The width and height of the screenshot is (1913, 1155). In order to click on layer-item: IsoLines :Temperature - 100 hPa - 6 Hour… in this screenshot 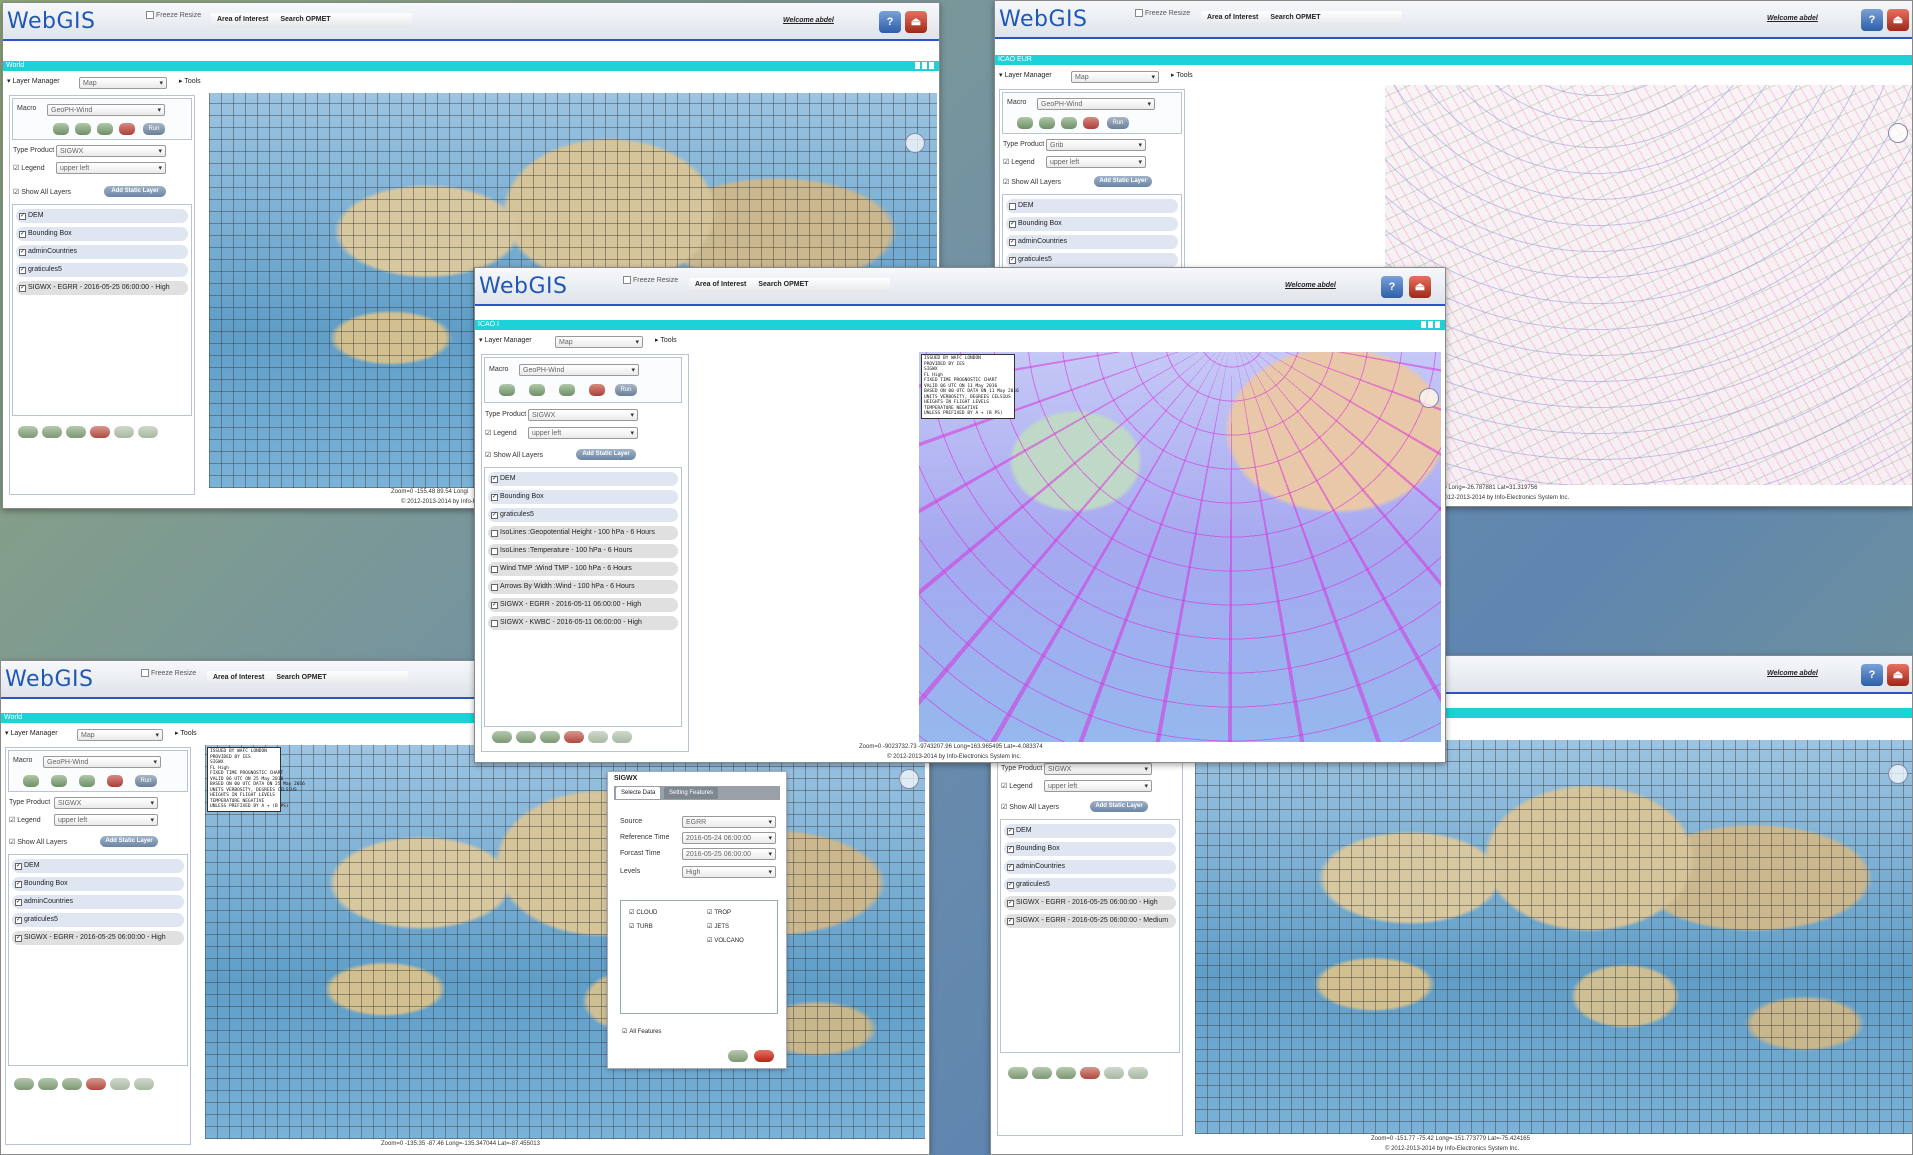, I will do `click(583, 551)`.